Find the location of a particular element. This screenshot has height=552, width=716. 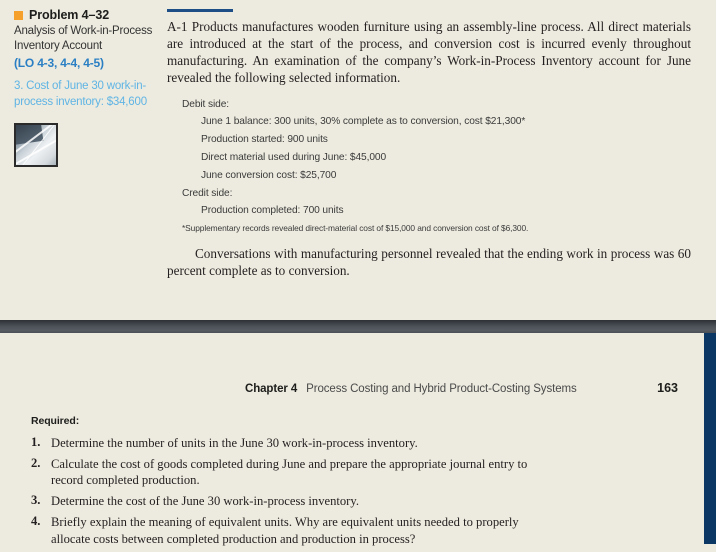

learning-objectives-label: (LO 4-3, 4-4, 4-5) is located at coordinates (59, 63).